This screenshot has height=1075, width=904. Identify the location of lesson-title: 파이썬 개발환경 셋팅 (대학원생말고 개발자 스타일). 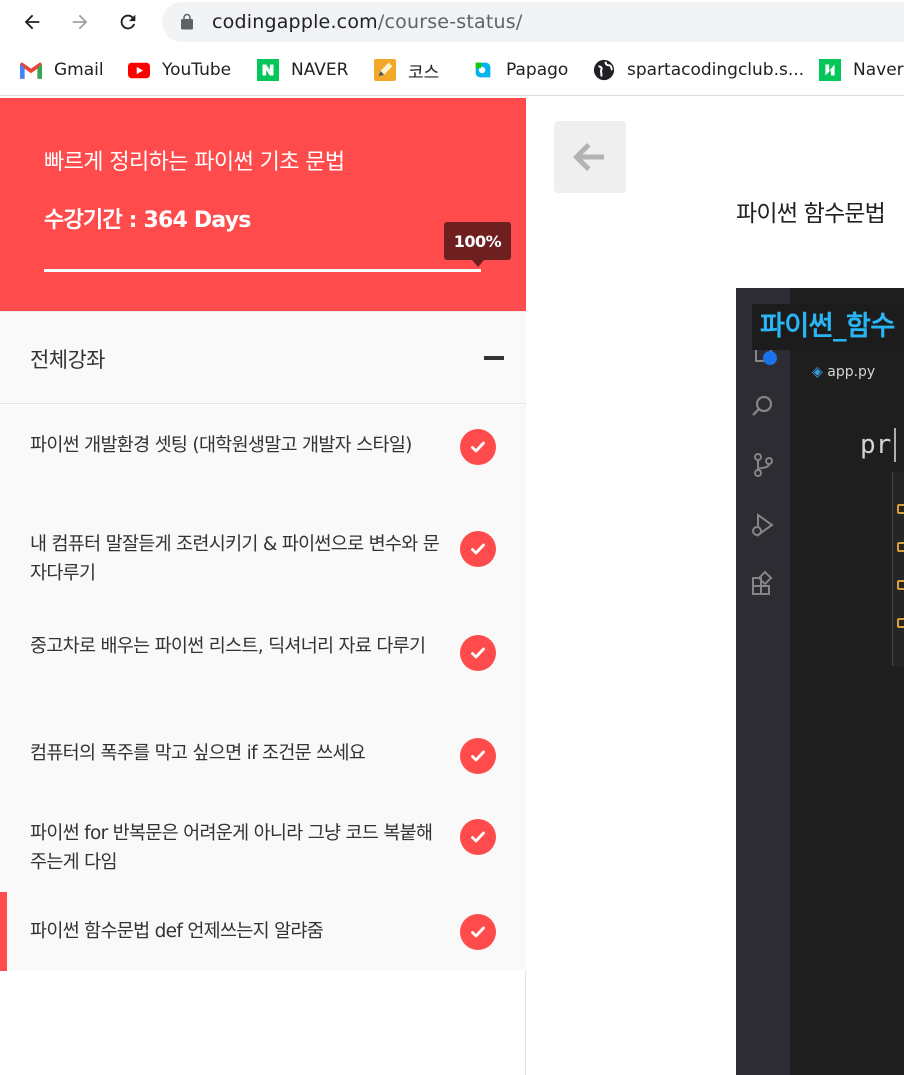
(221, 445).